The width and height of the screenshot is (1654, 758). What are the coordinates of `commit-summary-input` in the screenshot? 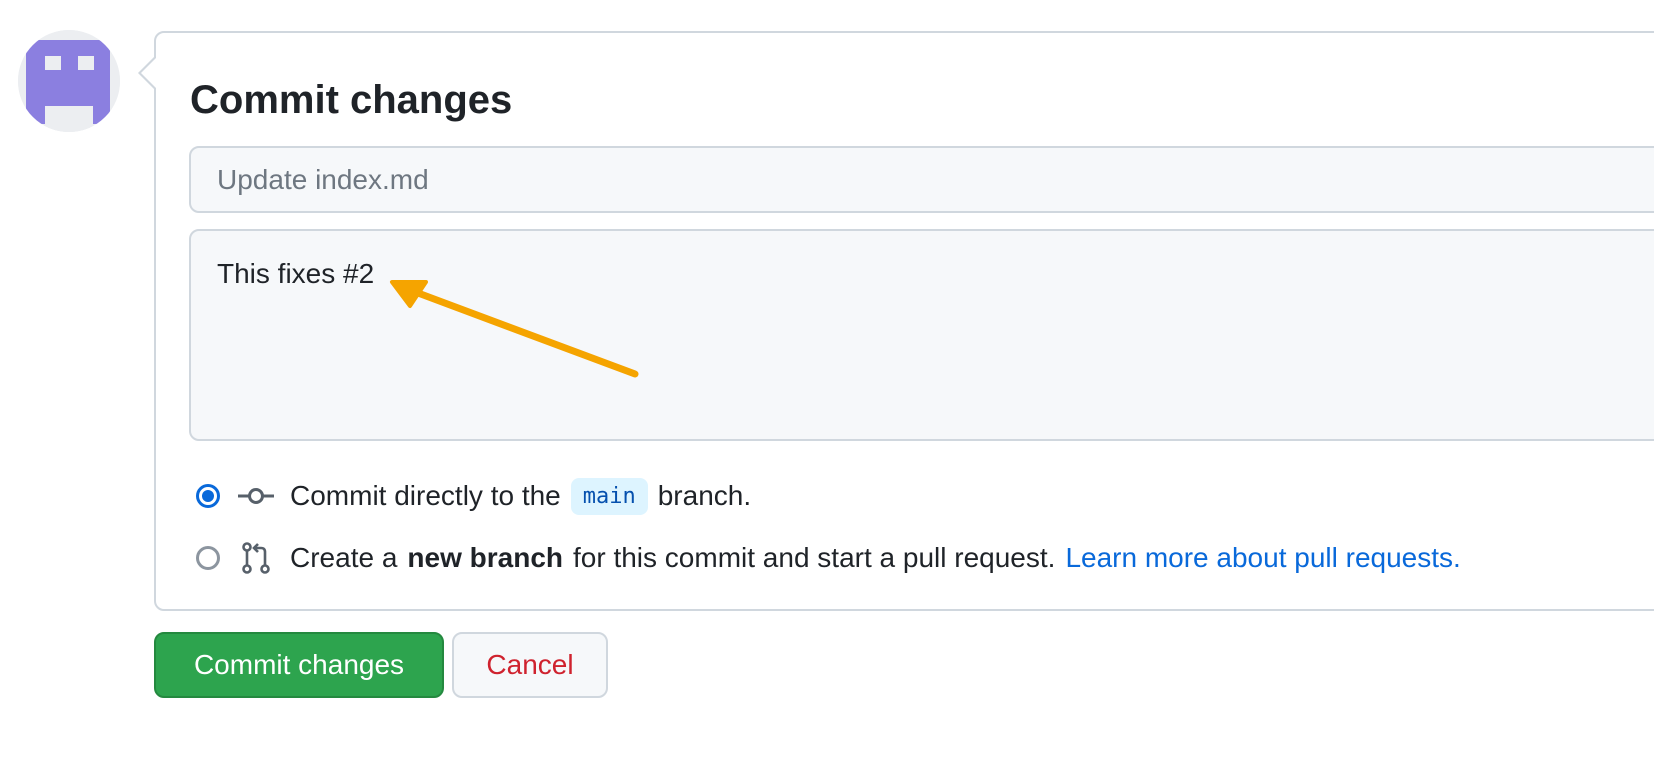 It's located at (921, 179).